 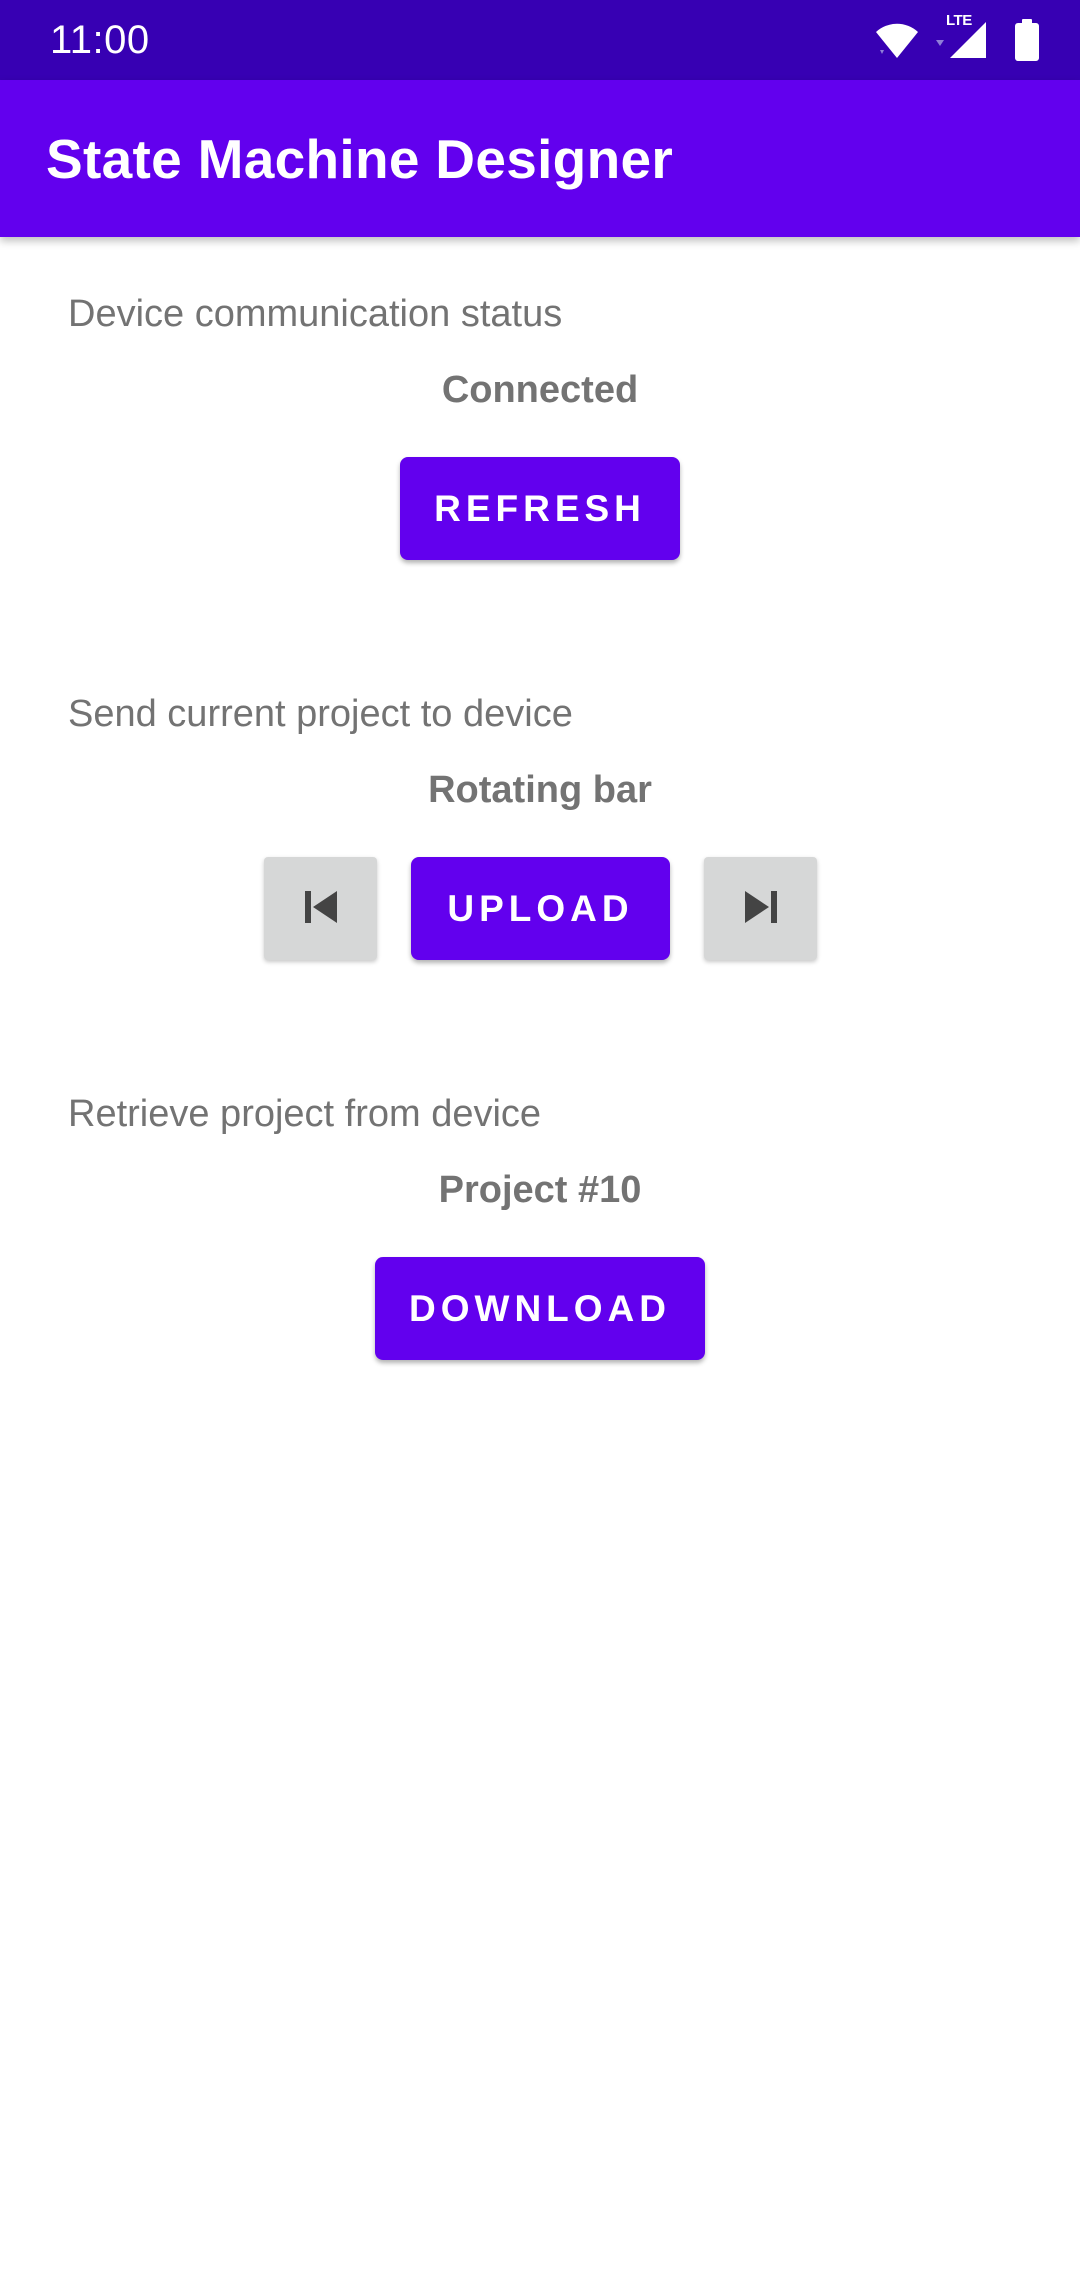 What do you see at coordinates (540, 1190) in the screenshot?
I see `device-project-name: Project #10` at bounding box center [540, 1190].